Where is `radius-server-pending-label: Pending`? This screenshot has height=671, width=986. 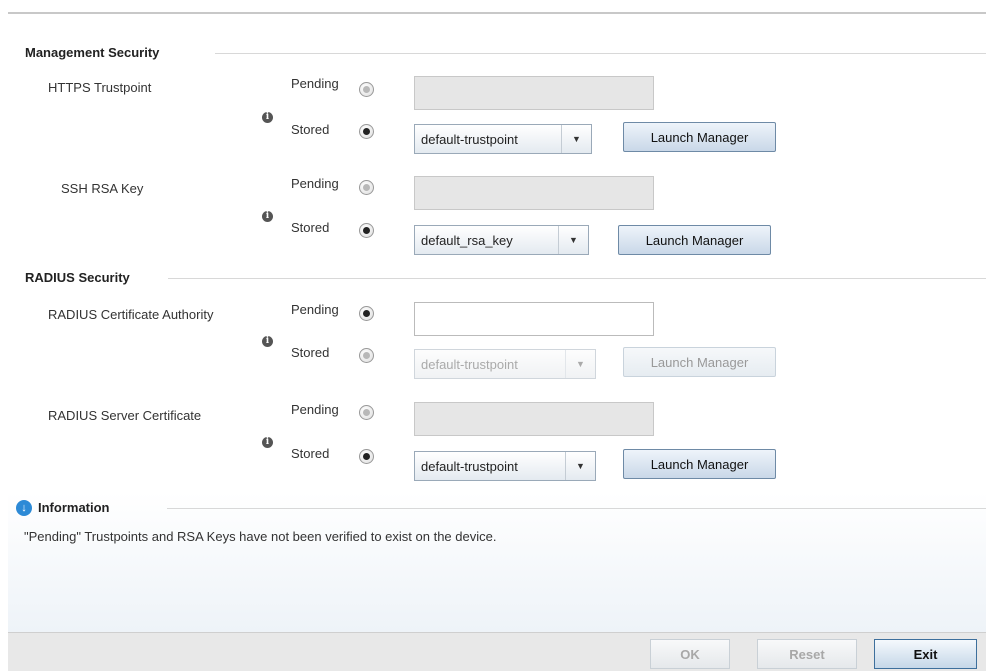
radius-server-pending-label: Pending is located at coordinates (315, 409).